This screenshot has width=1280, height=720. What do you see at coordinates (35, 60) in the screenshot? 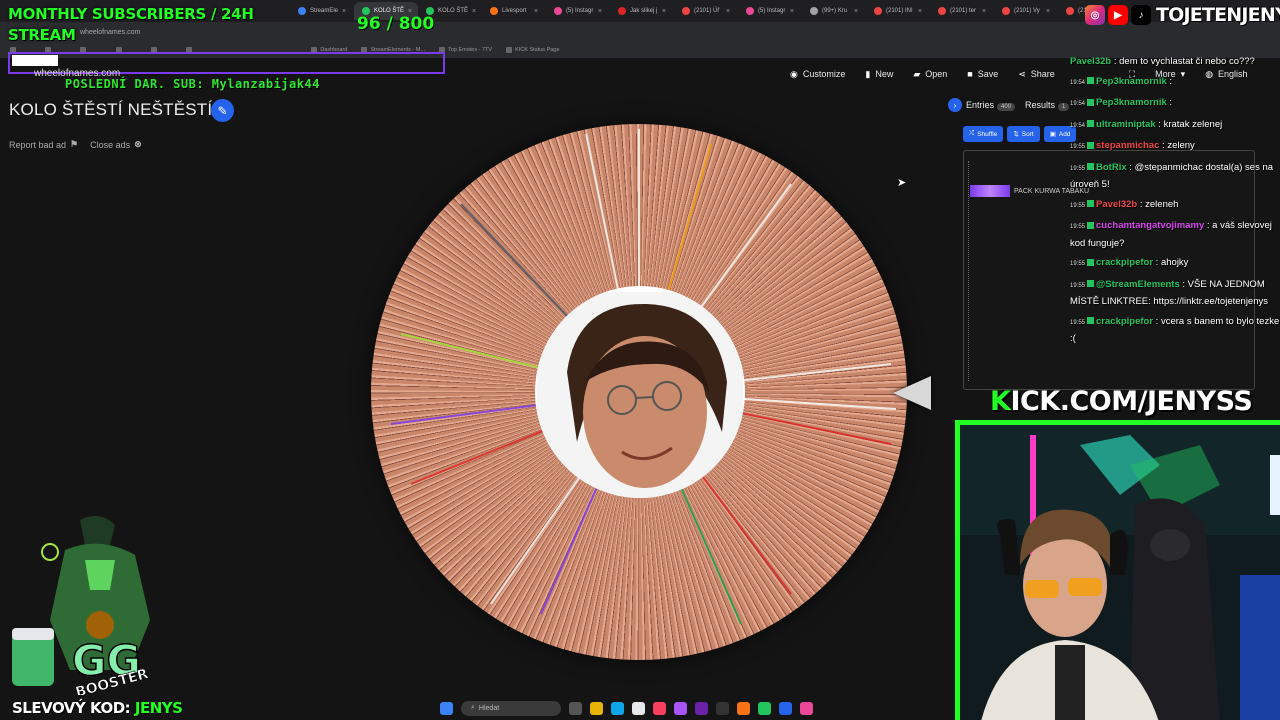
I see `overlay-white-block` at bounding box center [35, 60].